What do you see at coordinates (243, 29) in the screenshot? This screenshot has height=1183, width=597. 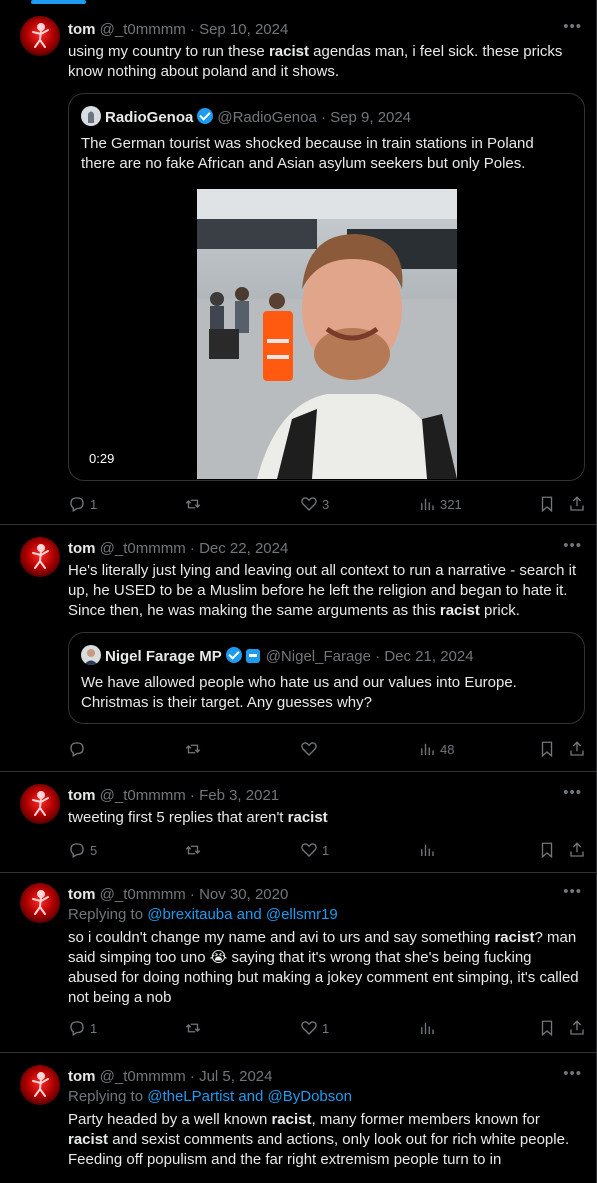 I see `tweet-date: Sep 10, 2024` at bounding box center [243, 29].